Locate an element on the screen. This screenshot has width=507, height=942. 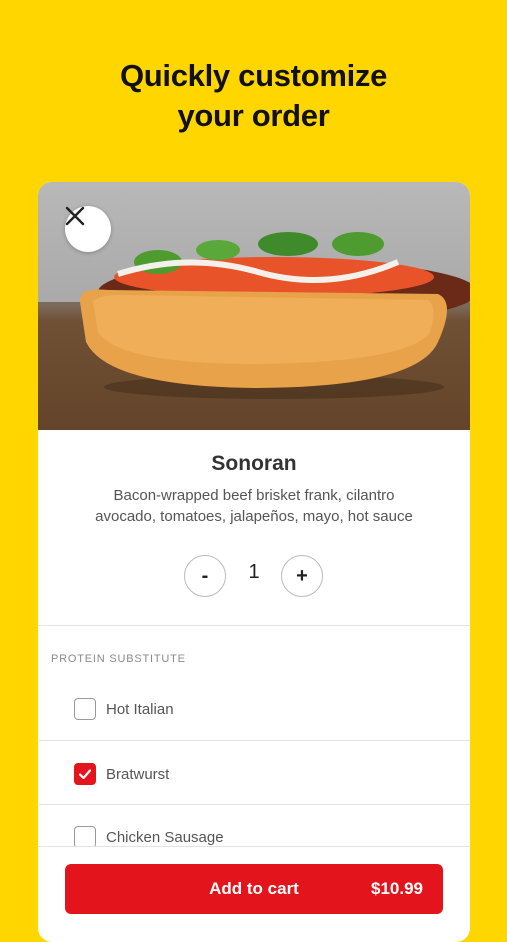
product-title: Sonoran is located at coordinates (254, 463).